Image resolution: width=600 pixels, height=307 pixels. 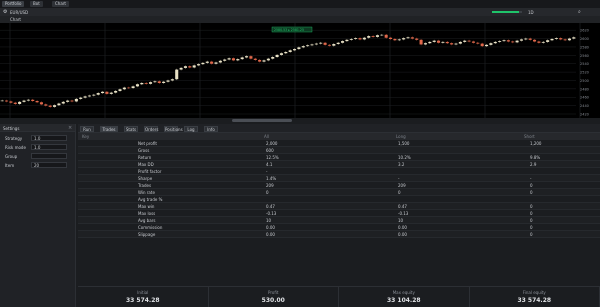 What do you see at coordinates (109, 129) in the screenshot?
I see `results-tab: Trades` at bounding box center [109, 129].